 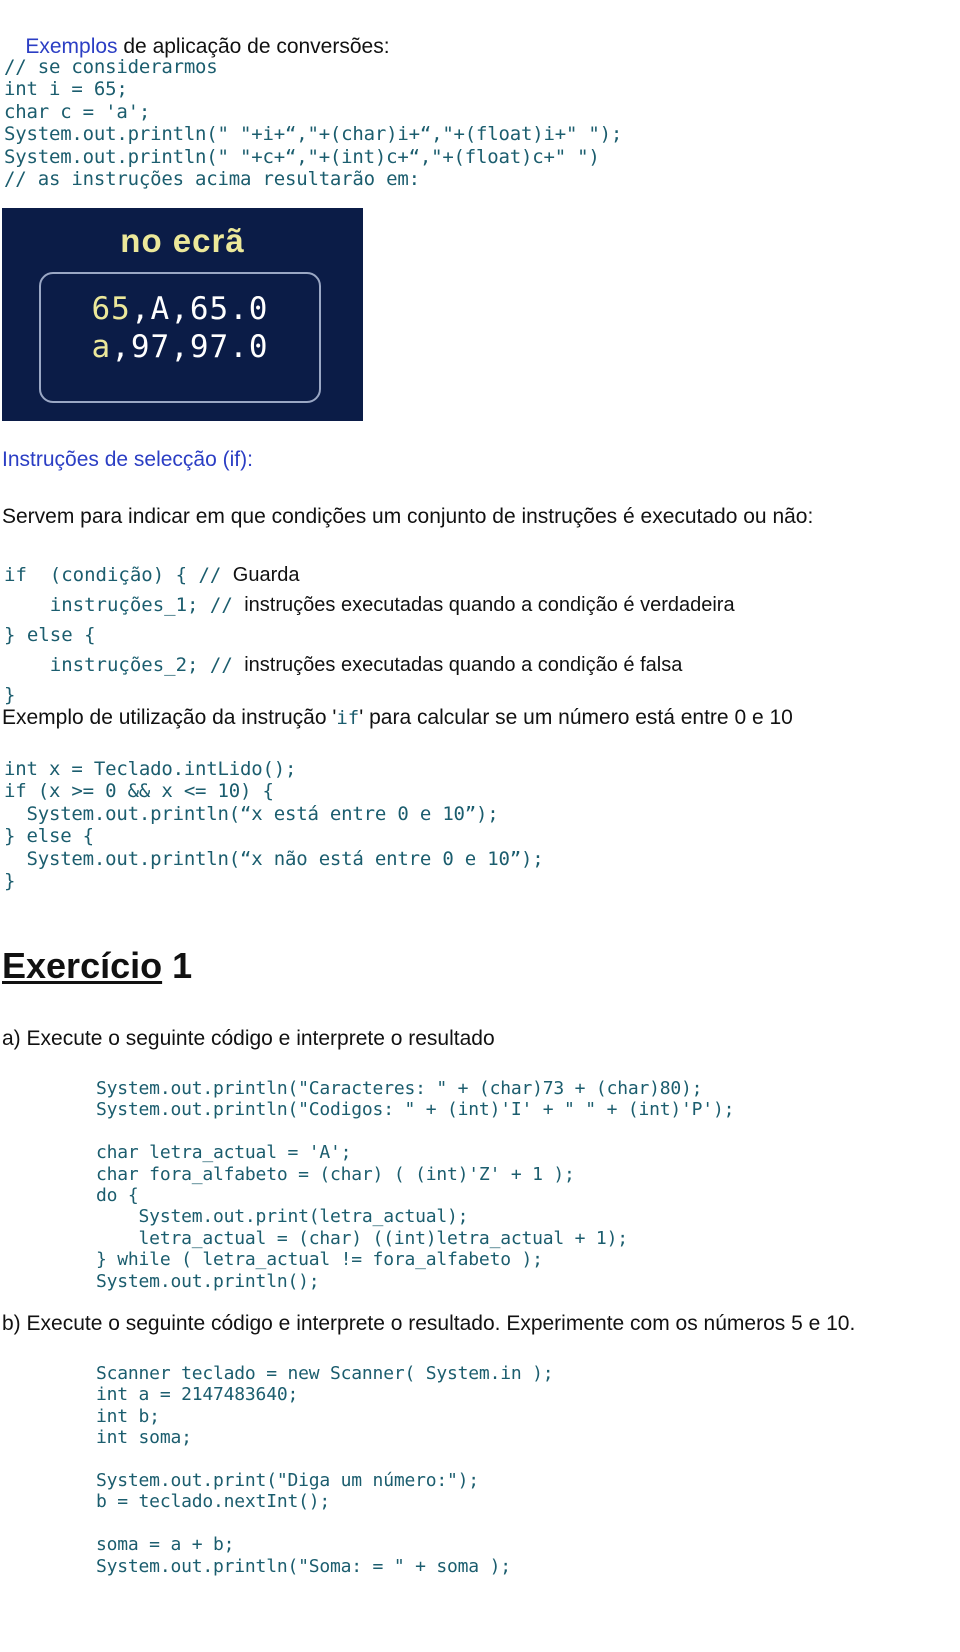 I want to click on exercise-heading: Exercício 1, so click(x=97, y=966).